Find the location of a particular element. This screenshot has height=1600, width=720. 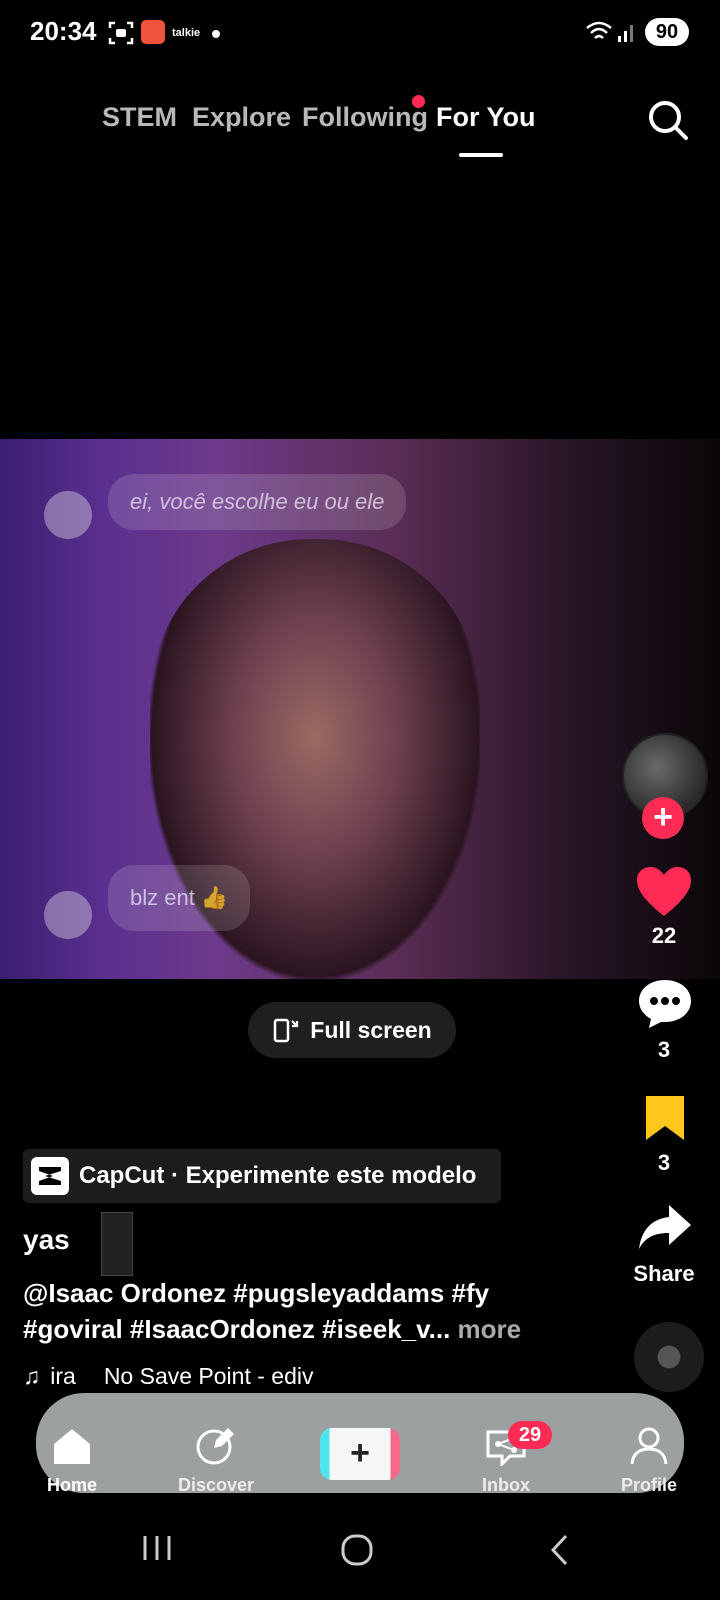

create-button: + is located at coordinates (360, 1454).